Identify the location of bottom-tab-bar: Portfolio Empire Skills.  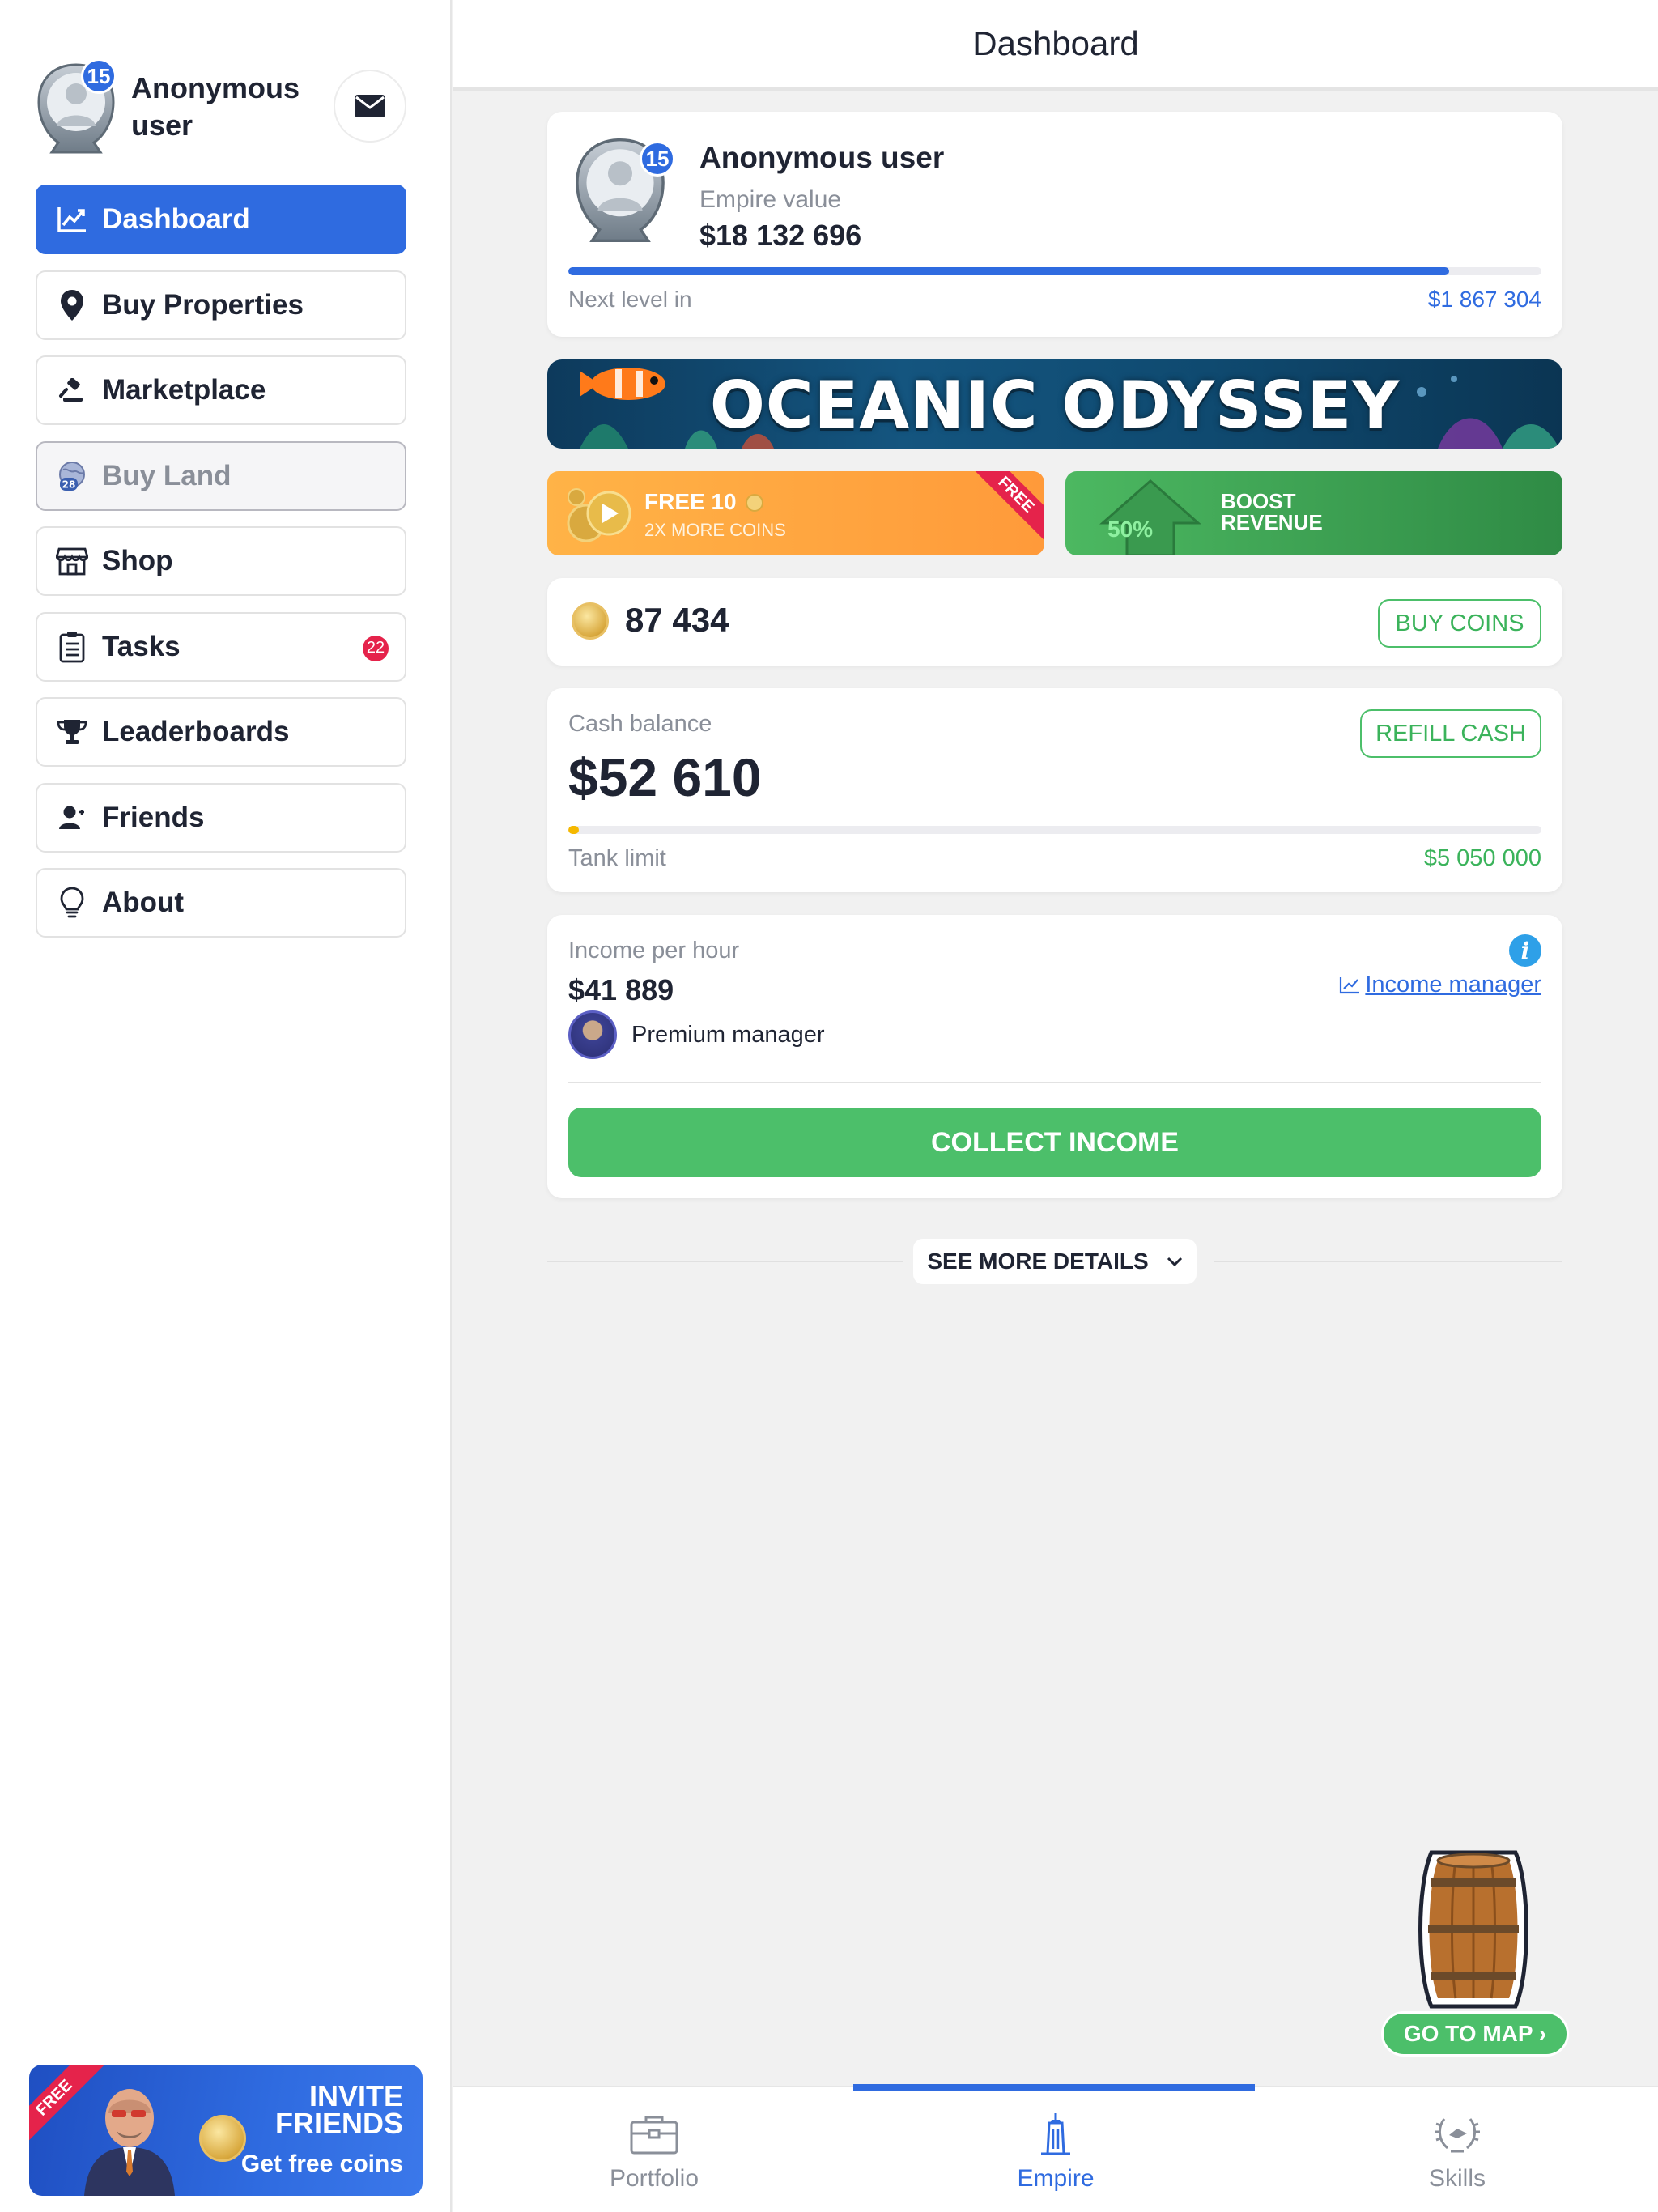
(1055, 2148).